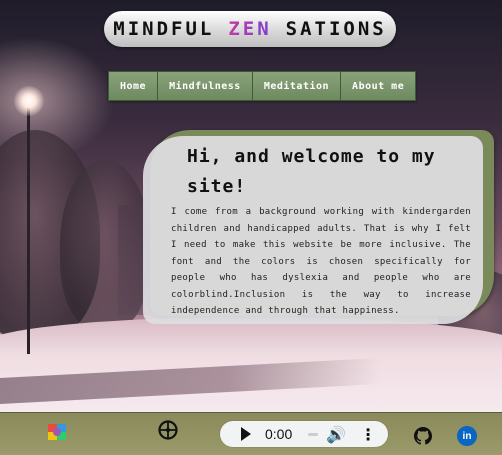  Describe the element at coordinates (297, 86) in the screenshot. I see `nav-item-meditation: Meditation` at that location.